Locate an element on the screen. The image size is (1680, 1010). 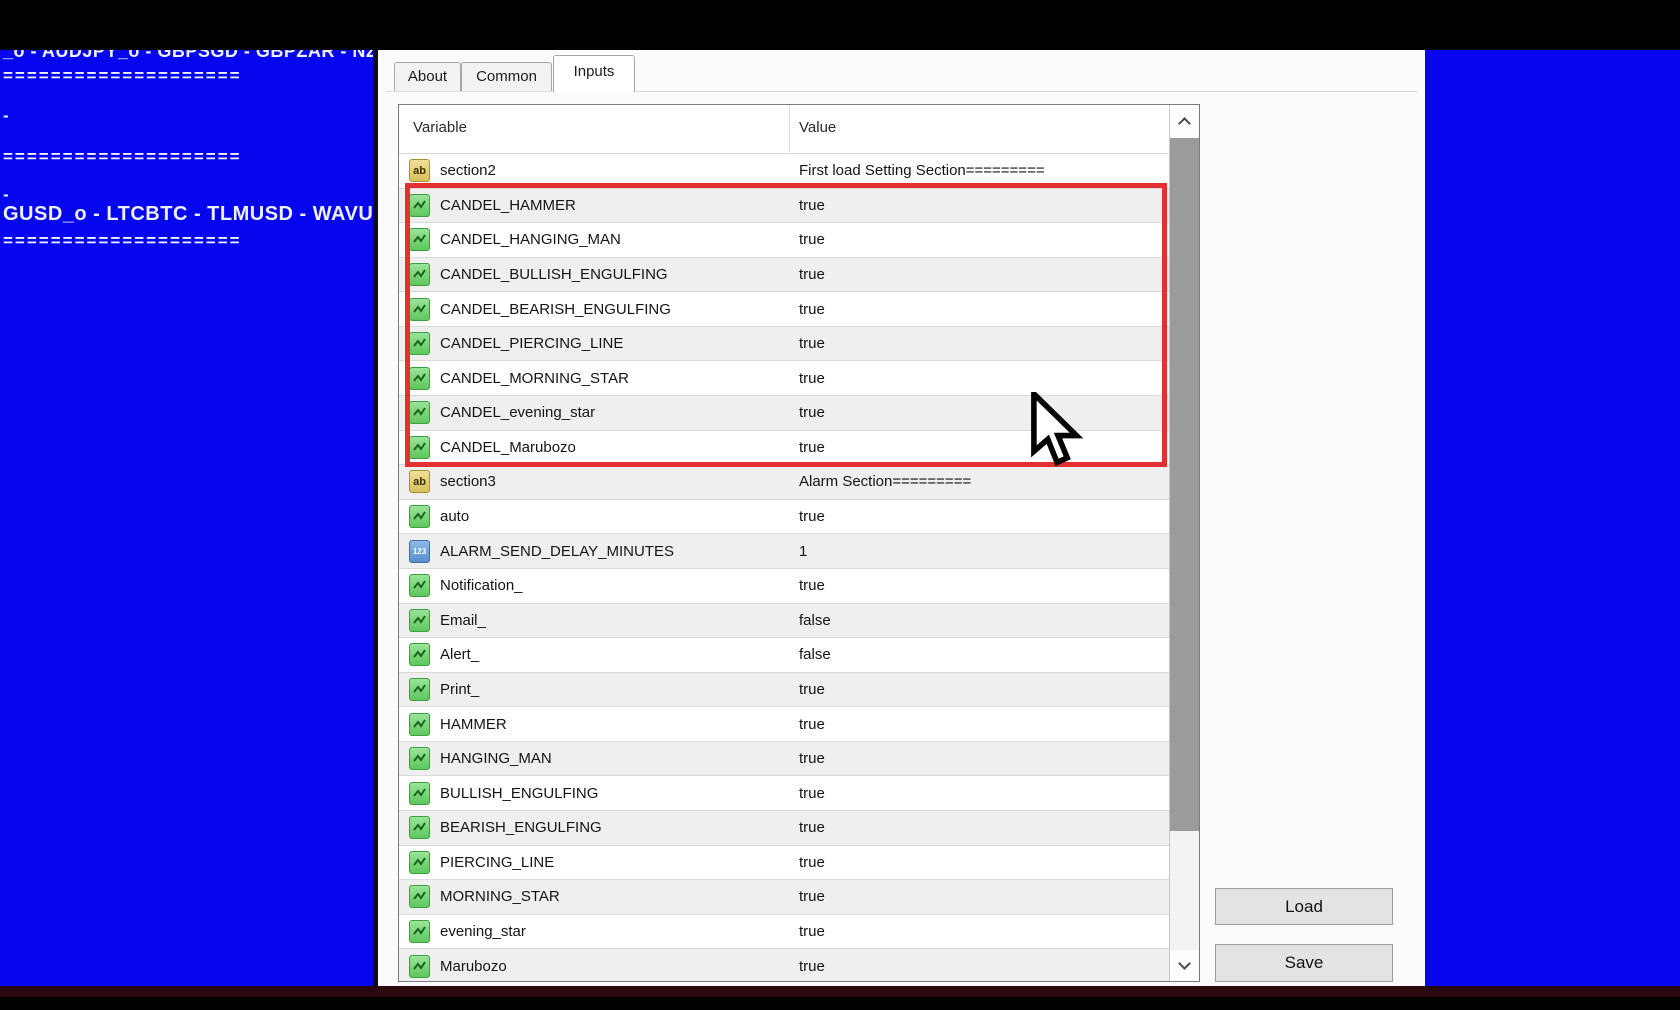
table-row: auto true is located at coordinates (784, 516).